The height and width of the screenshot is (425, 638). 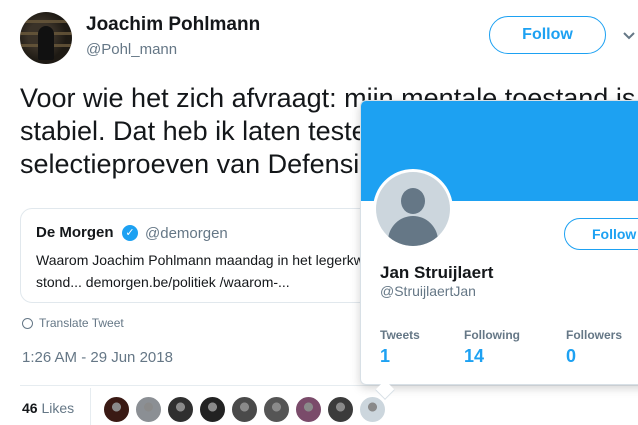 I want to click on card-follow-button: Follow, so click(x=601, y=234).